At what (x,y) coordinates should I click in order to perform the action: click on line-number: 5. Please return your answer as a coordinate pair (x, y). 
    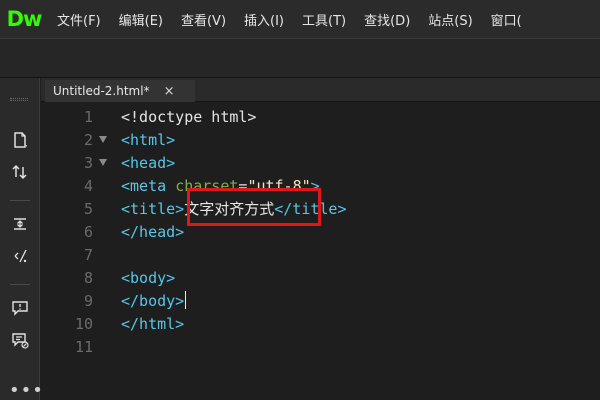
    Looking at the image, I should click on (88, 209).